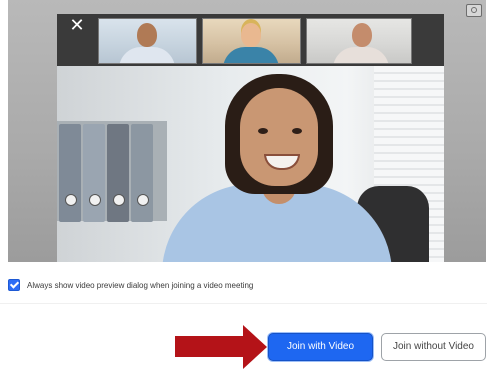 The image size is (487, 369). I want to click on join-without-video-button: Join without Video, so click(433, 347).